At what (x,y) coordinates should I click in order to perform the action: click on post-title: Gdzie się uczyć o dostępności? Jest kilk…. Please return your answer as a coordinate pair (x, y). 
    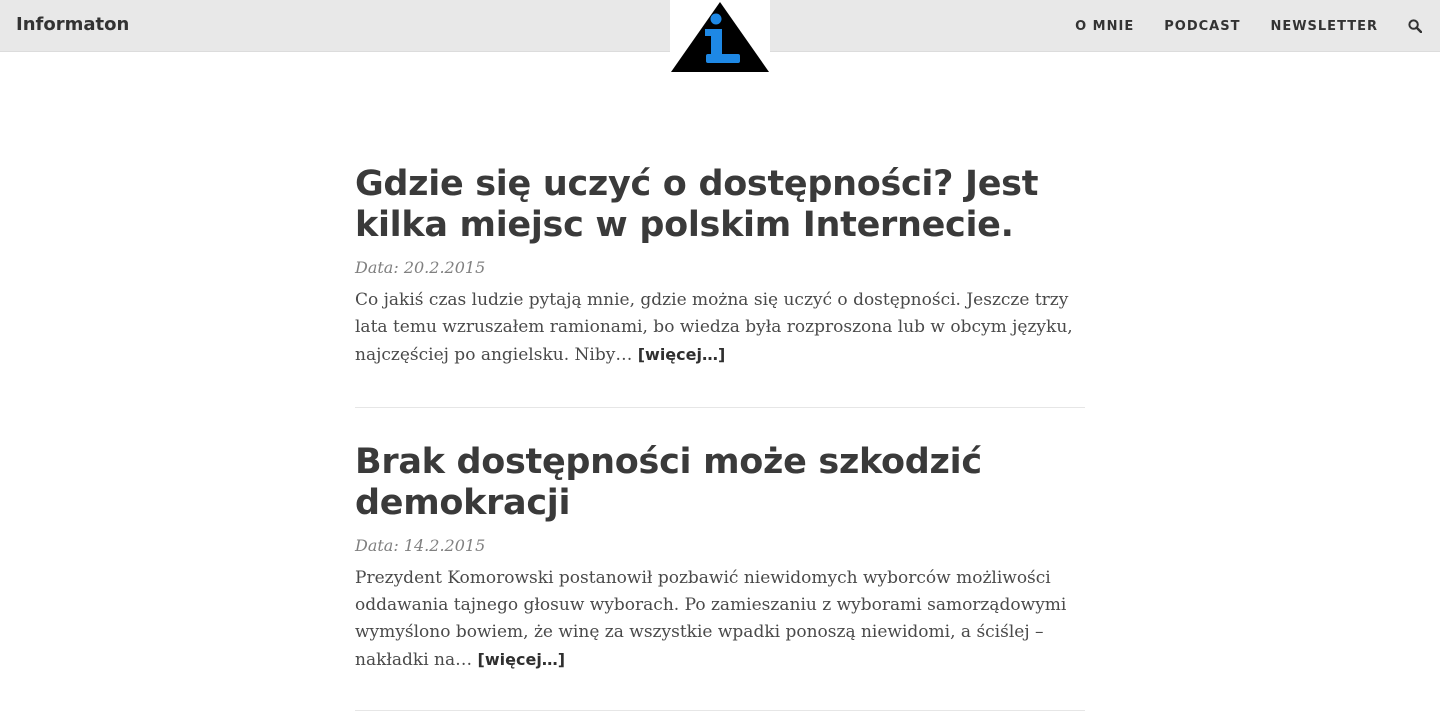
    Looking at the image, I should click on (720, 205).